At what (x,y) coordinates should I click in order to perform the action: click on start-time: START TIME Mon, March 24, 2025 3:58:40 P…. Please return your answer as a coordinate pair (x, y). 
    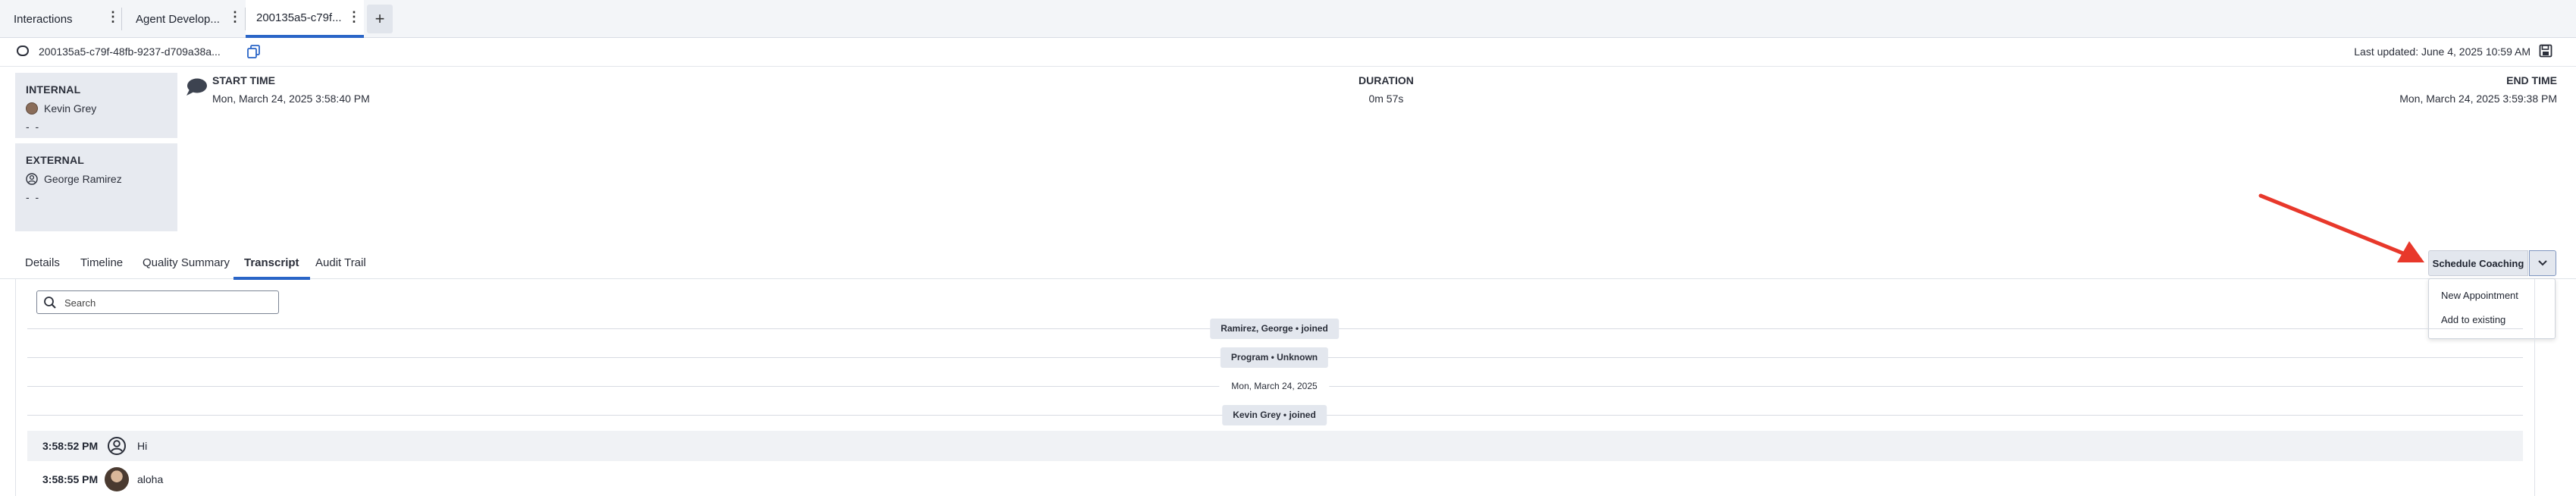
    Looking at the image, I should click on (291, 89).